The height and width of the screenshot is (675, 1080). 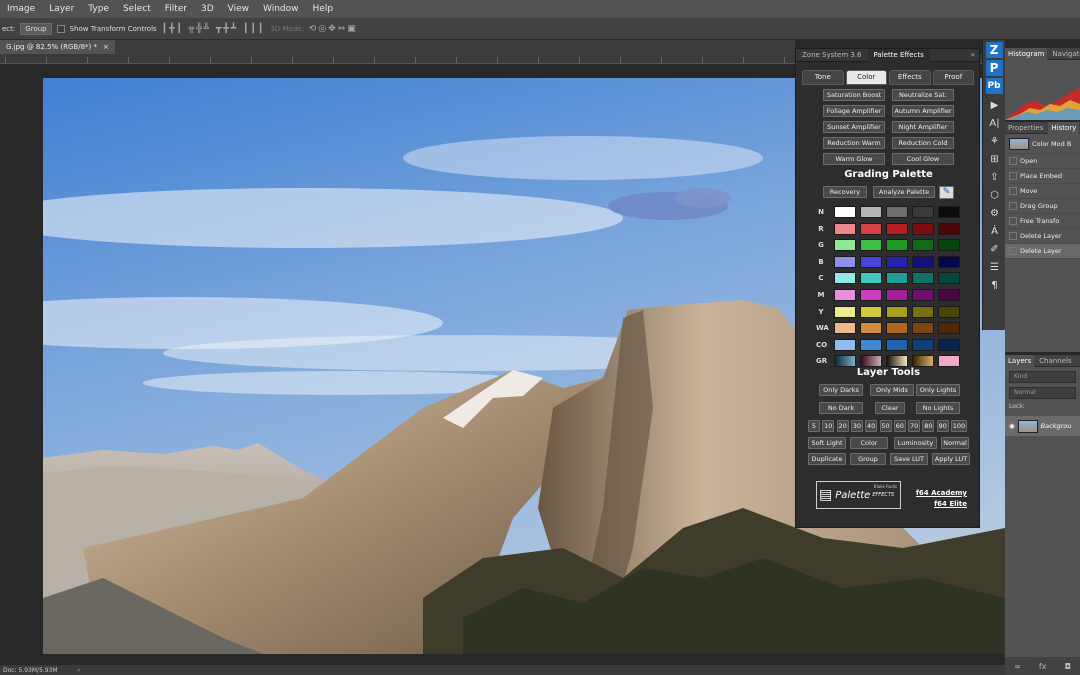 What do you see at coordinates (994, 86) in the screenshot?
I see `pb-icon: Pb` at bounding box center [994, 86].